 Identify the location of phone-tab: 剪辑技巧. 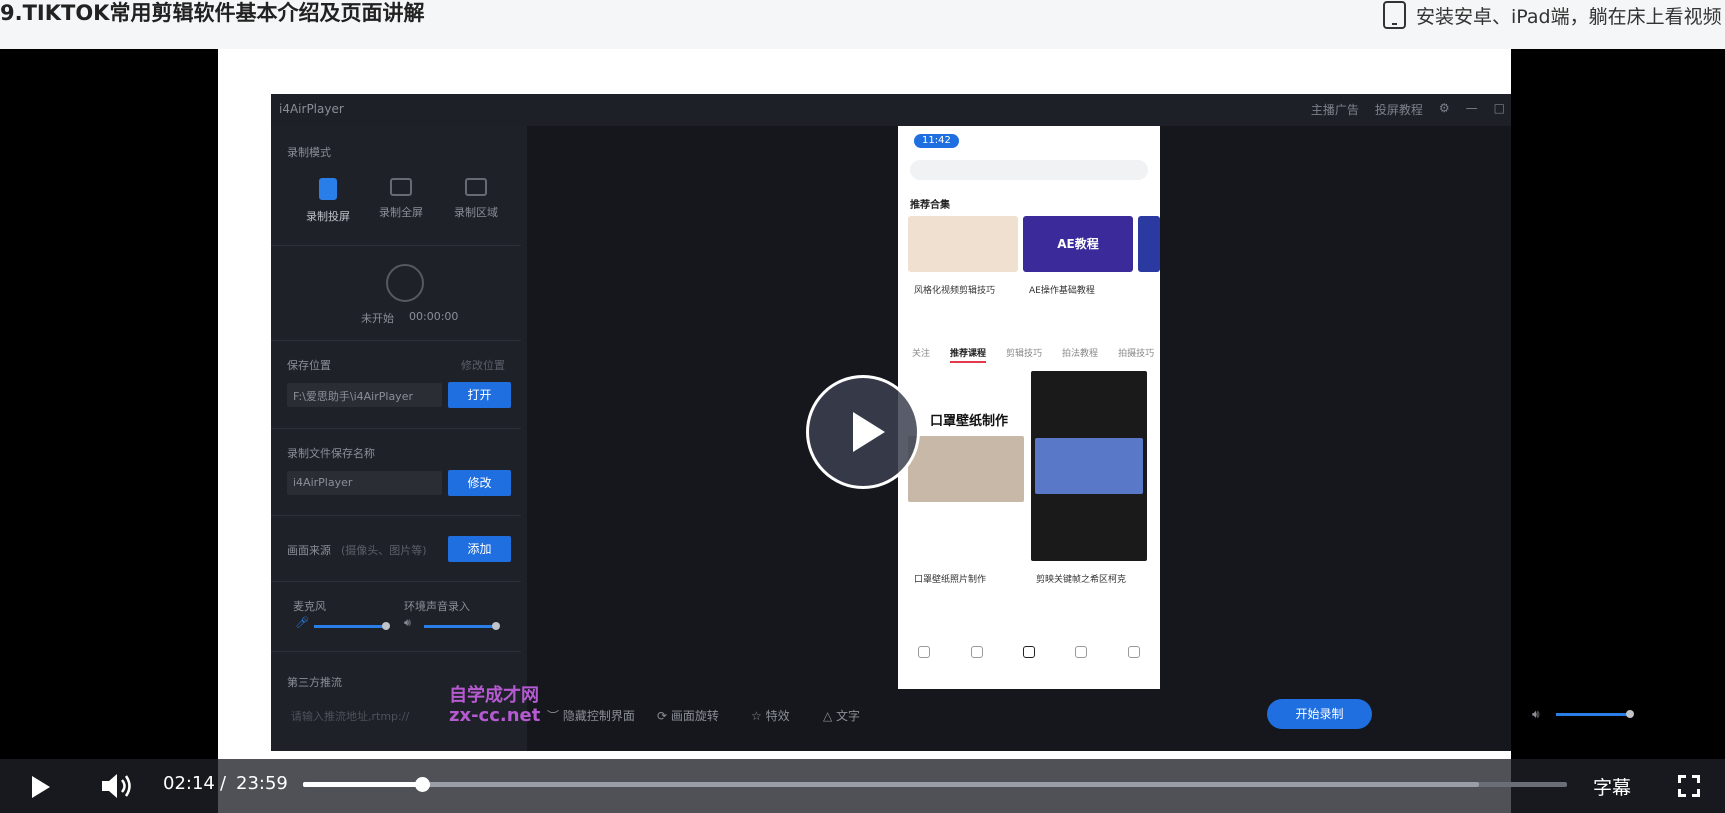
(1024, 354).